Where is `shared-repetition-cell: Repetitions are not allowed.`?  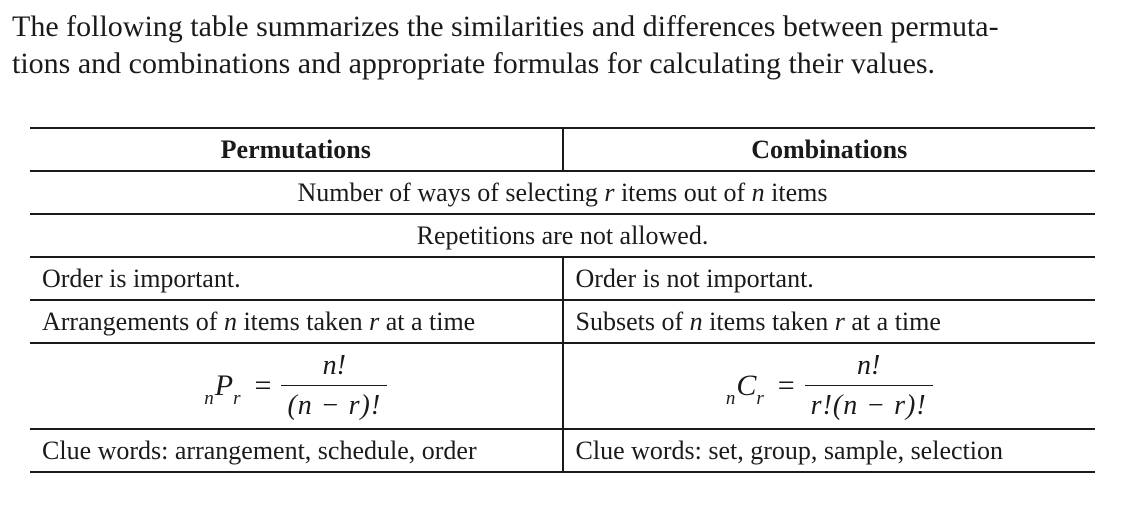 shared-repetition-cell: Repetitions are not allowed. is located at coordinates (562, 235).